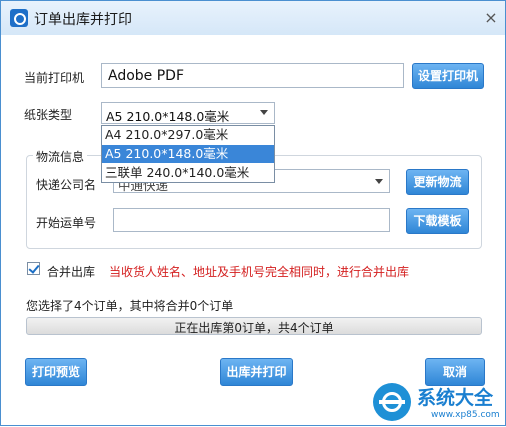 Image resolution: width=506 pixels, height=427 pixels. I want to click on title-bar: 订单出库并打印 ×, so click(253, 18).